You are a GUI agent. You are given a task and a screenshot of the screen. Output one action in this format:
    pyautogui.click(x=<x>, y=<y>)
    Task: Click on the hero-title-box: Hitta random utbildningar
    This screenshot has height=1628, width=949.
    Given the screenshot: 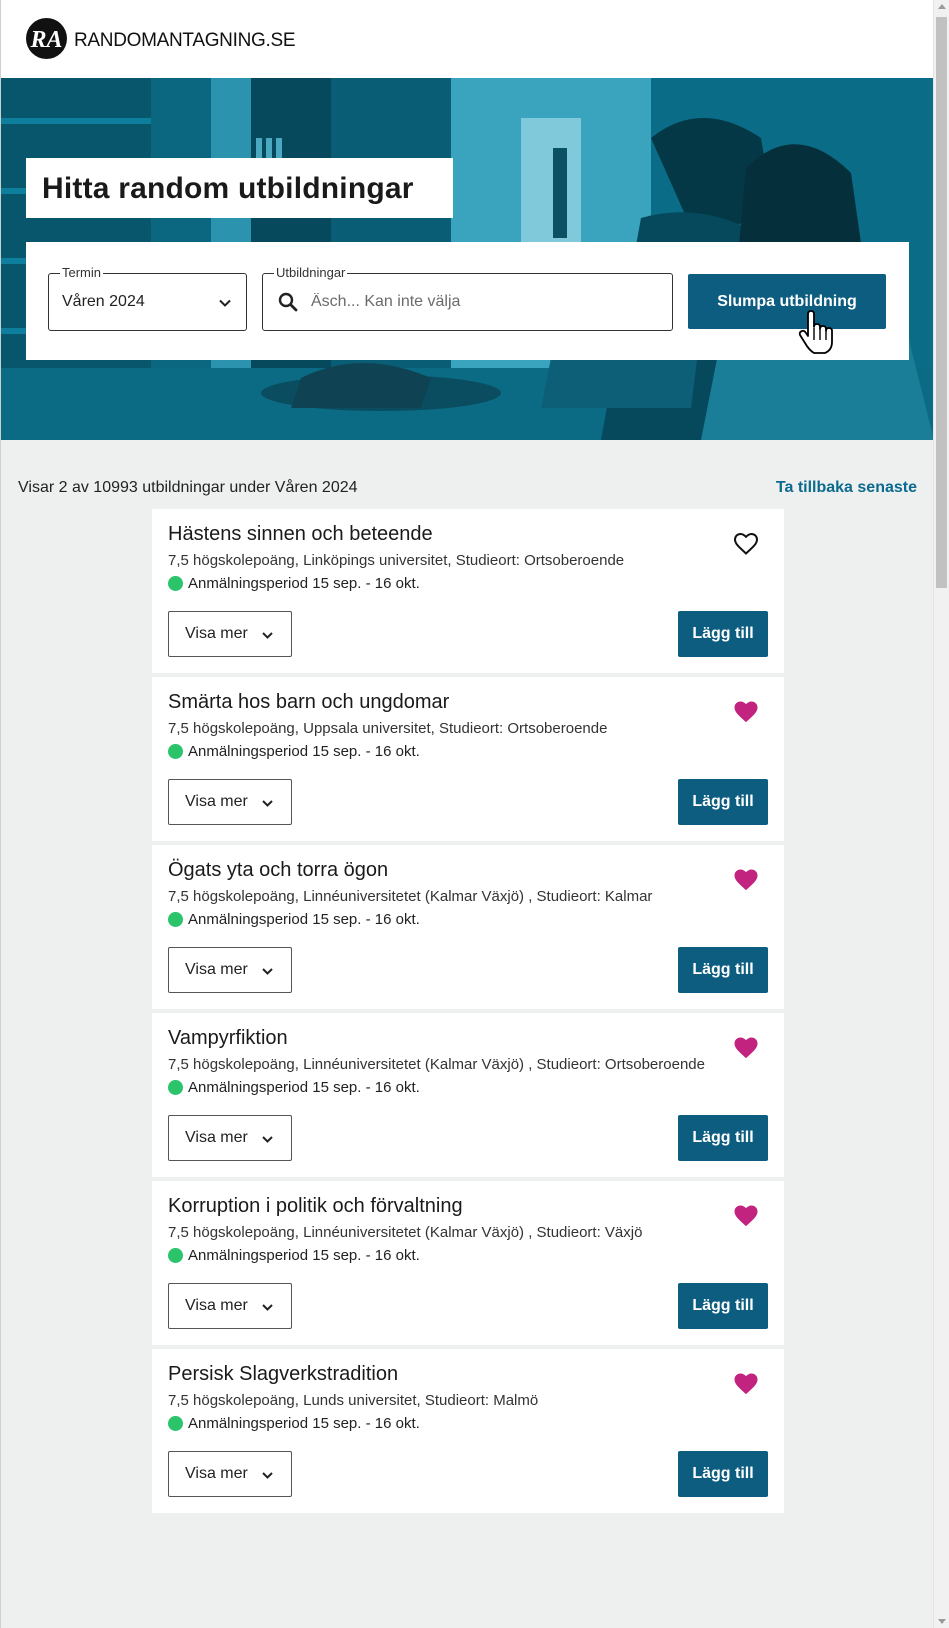 What is the action you would take?
    pyautogui.click(x=239, y=188)
    